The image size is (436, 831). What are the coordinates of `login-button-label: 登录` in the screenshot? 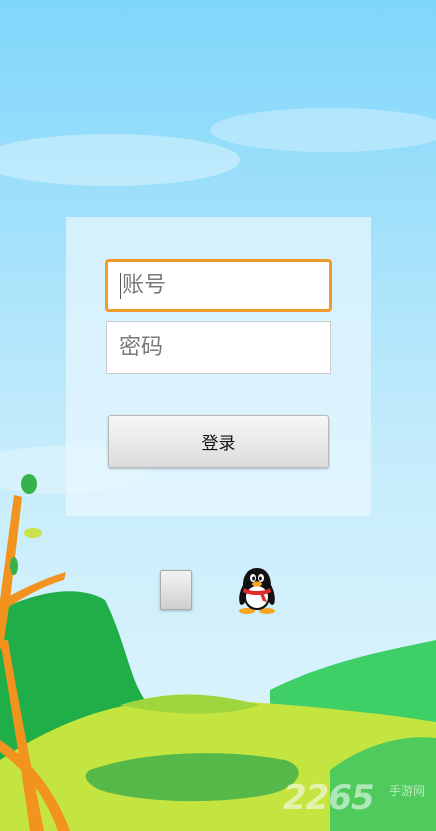 It's located at (218, 444).